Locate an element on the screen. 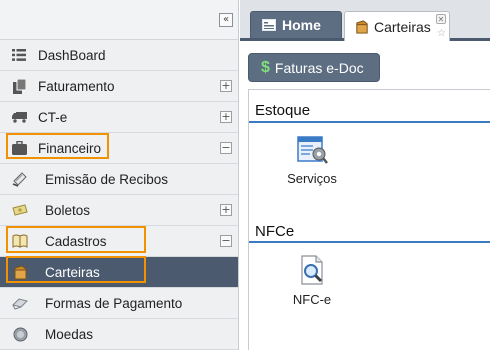  tile-nfce: NFC-e is located at coordinates (312, 280).